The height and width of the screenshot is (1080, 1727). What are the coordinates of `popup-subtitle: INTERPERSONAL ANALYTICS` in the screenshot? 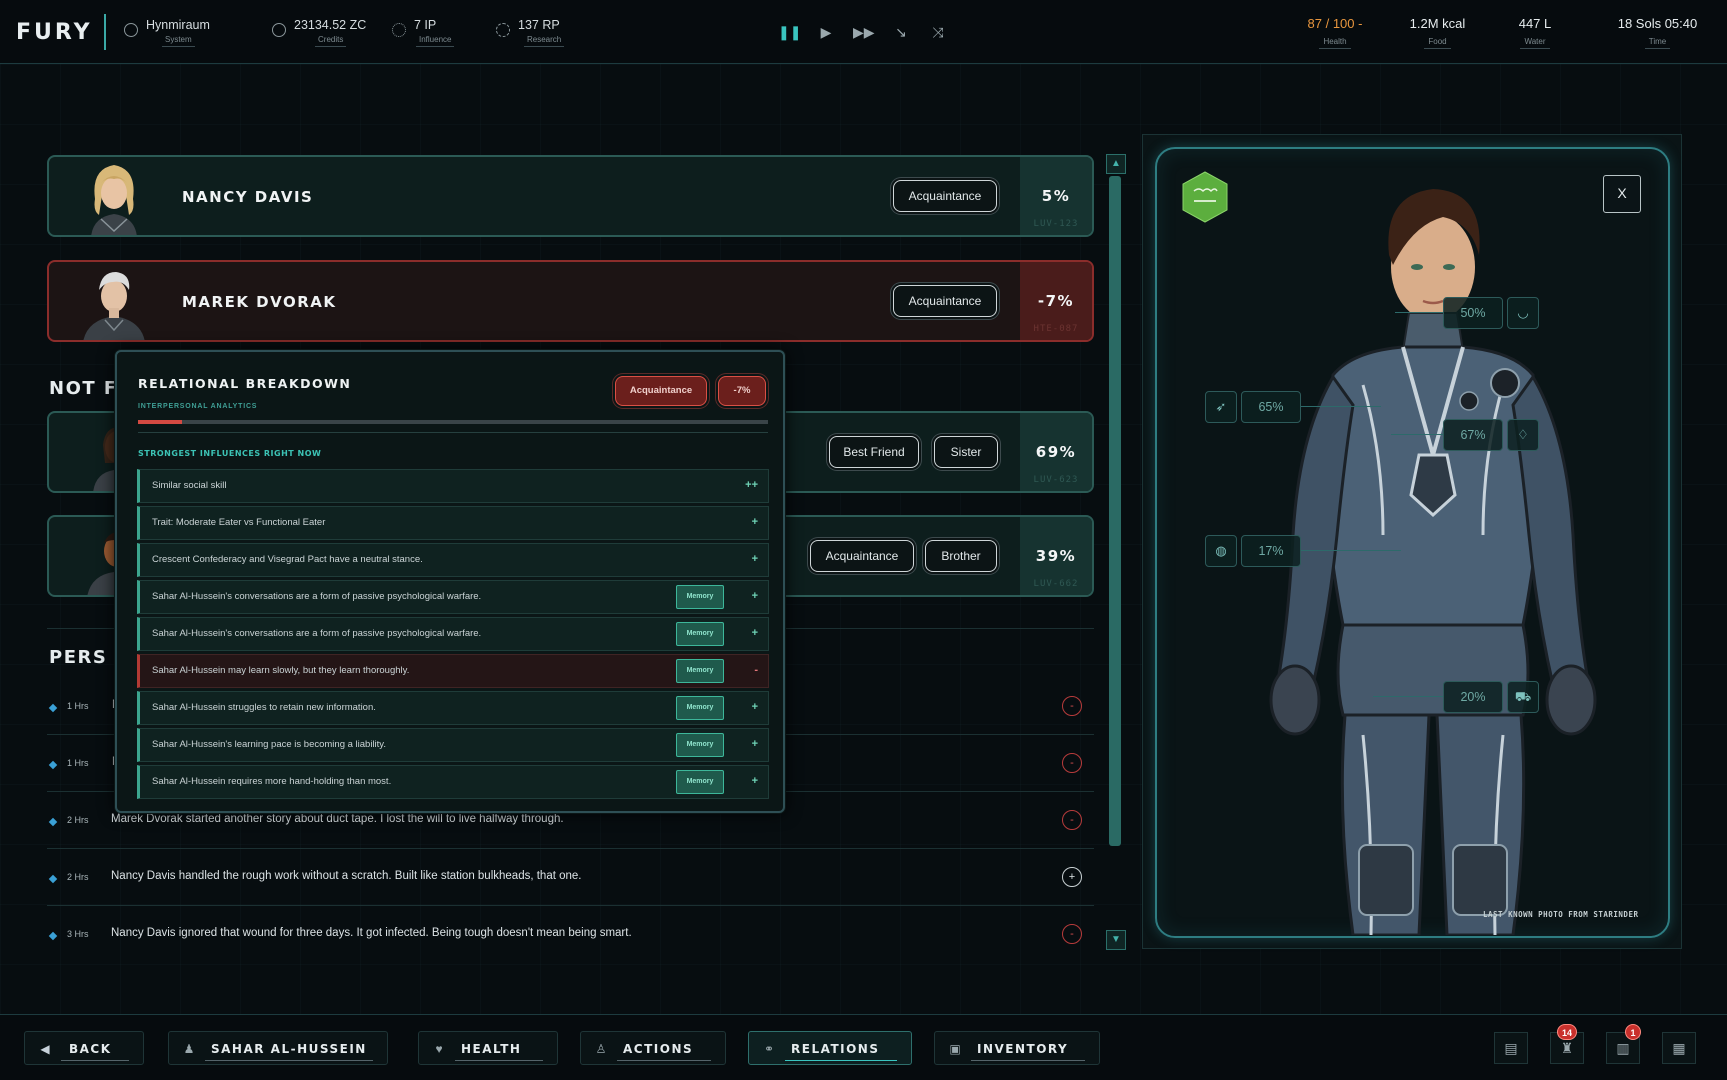 It's located at (198, 406).